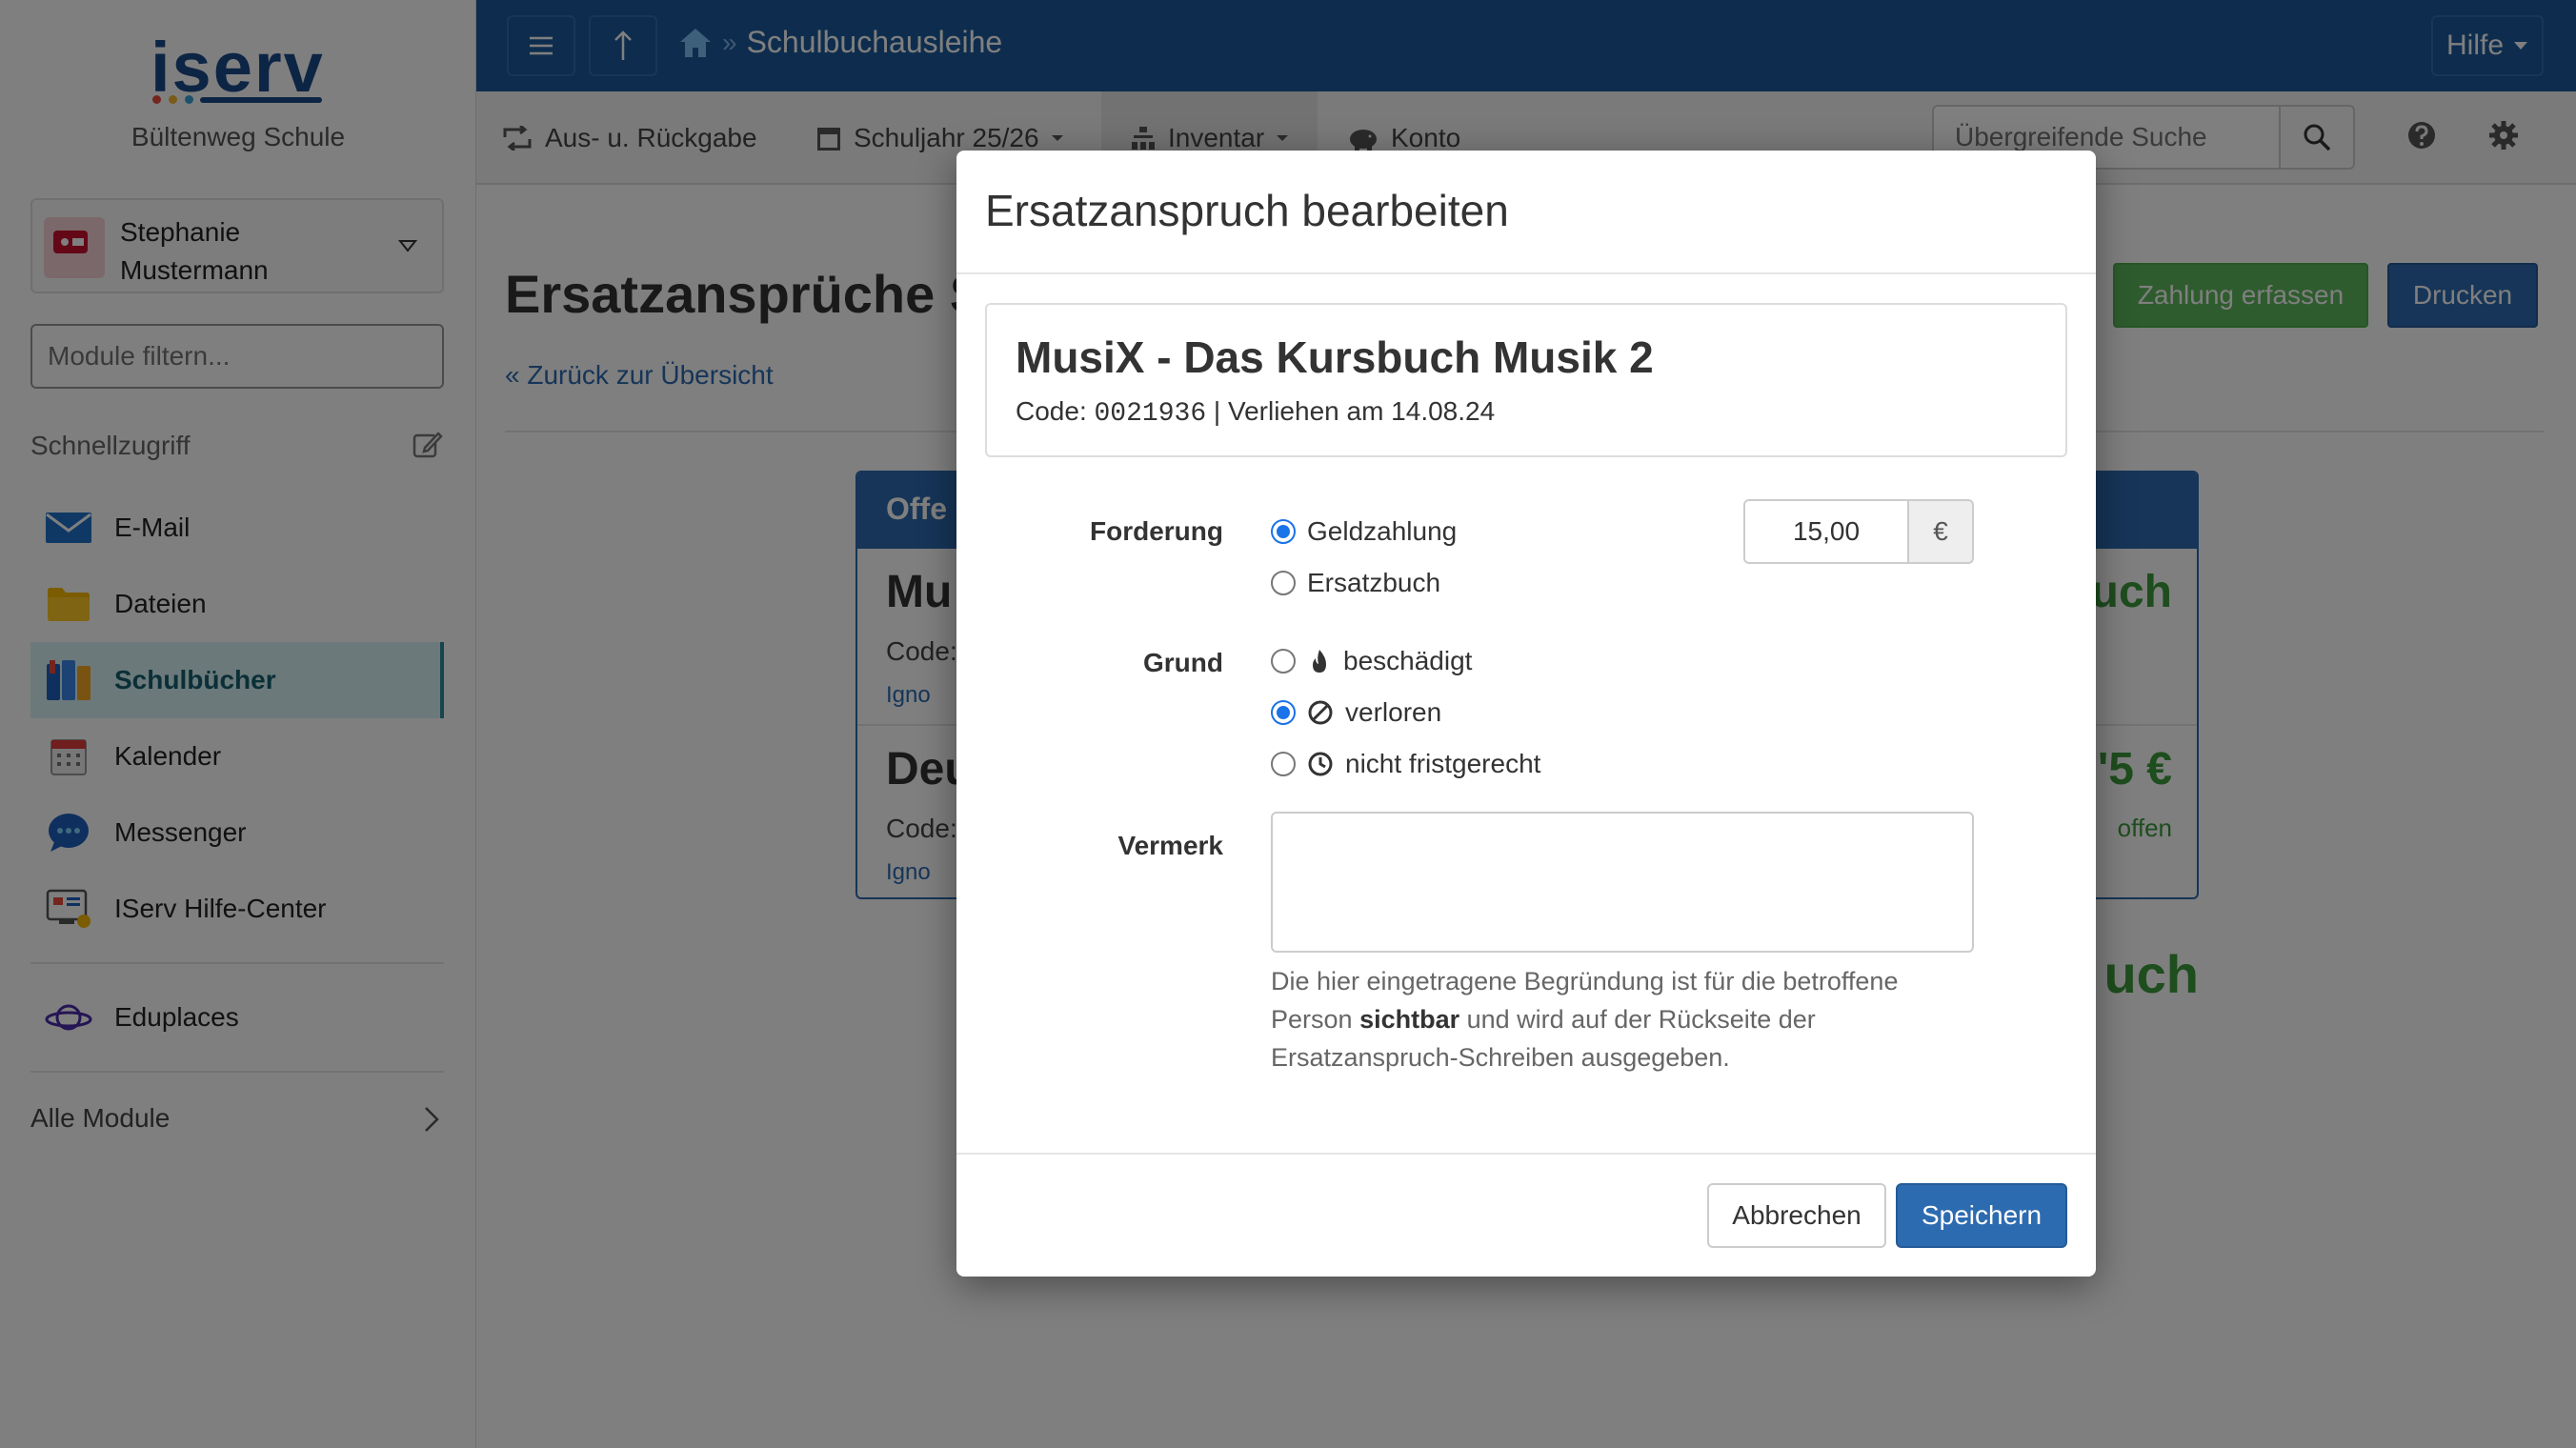 The height and width of the screenshot is (1448, 2576). Describe the element at coordinates (1320, 712) in the screenshot. I see `ban-icon` at that location.